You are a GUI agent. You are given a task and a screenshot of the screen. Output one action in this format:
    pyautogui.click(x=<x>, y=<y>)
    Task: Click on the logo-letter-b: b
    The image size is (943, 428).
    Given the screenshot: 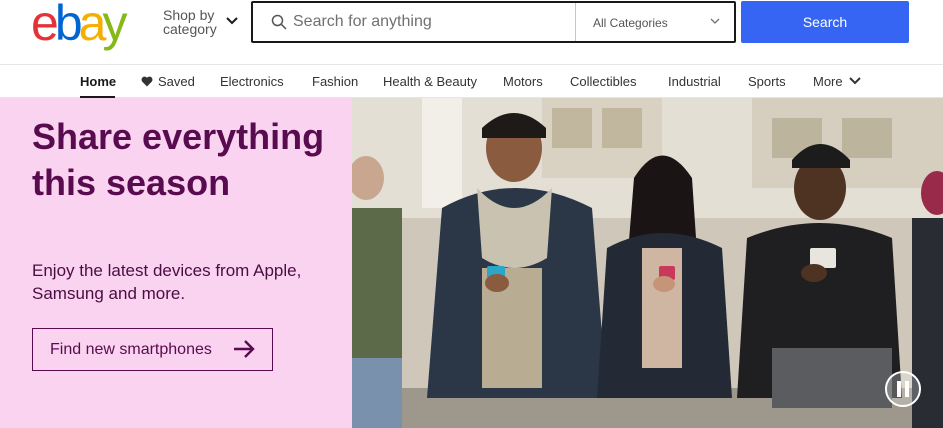 What is the action you would take?
    pyautogui.click(x=68, y=25)
    